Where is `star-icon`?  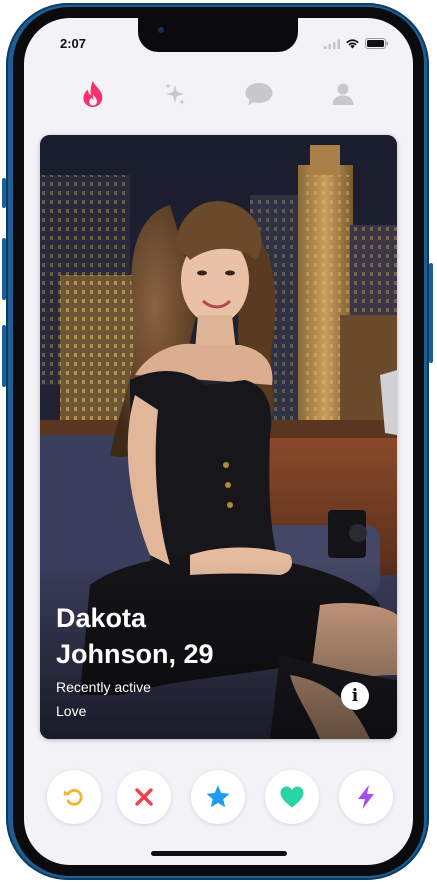
star-icon is located at coordinates (218, 796).